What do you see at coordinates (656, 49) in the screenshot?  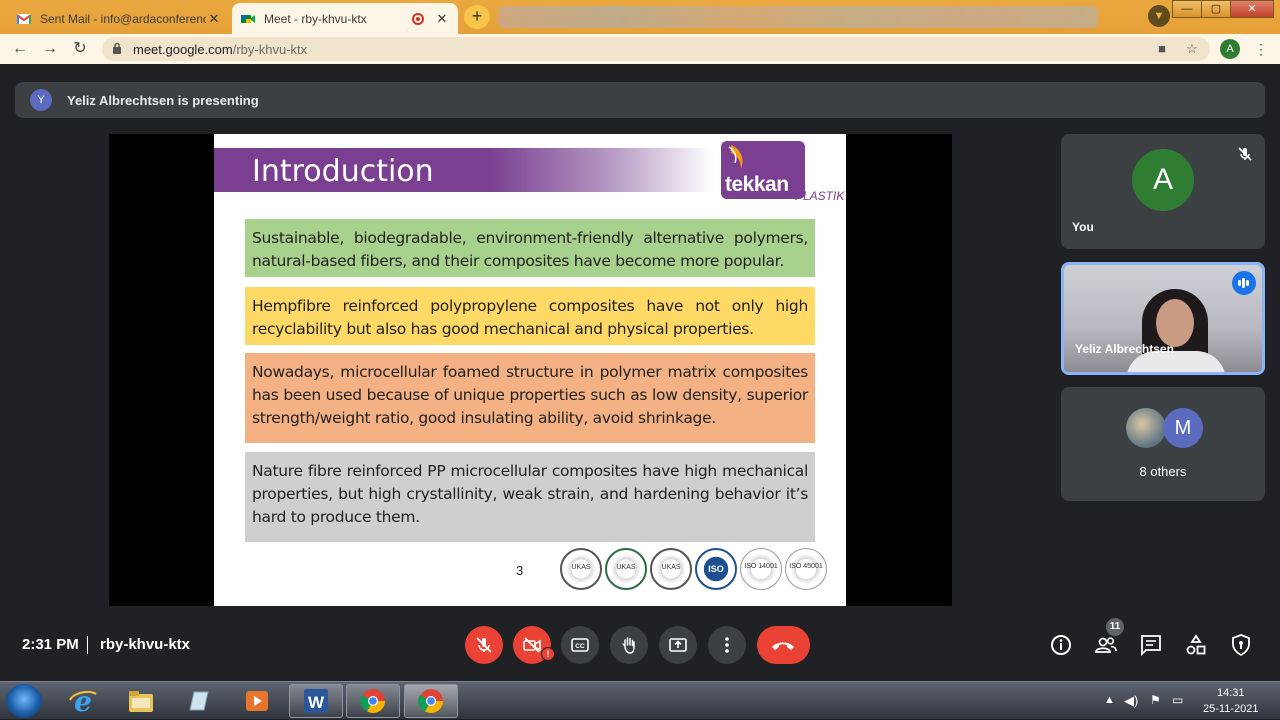 I see `omnibox: meet.google.com/rby-khvu-ktx ■ ☆` at bounding box center [656, 49].